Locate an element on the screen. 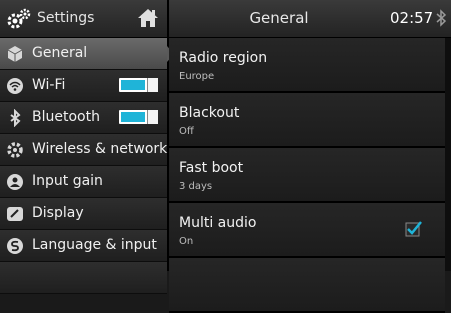 The width and height of the screenshot is (451, 313). bluetooth-toggle is located at coordinates (138, 117).